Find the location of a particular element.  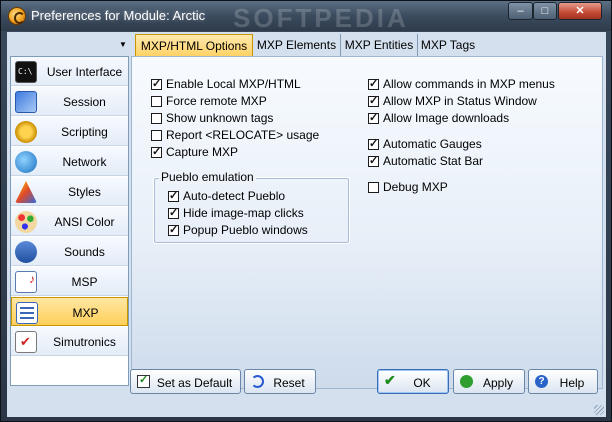

styles-icon is located at coordinates (26, 192).